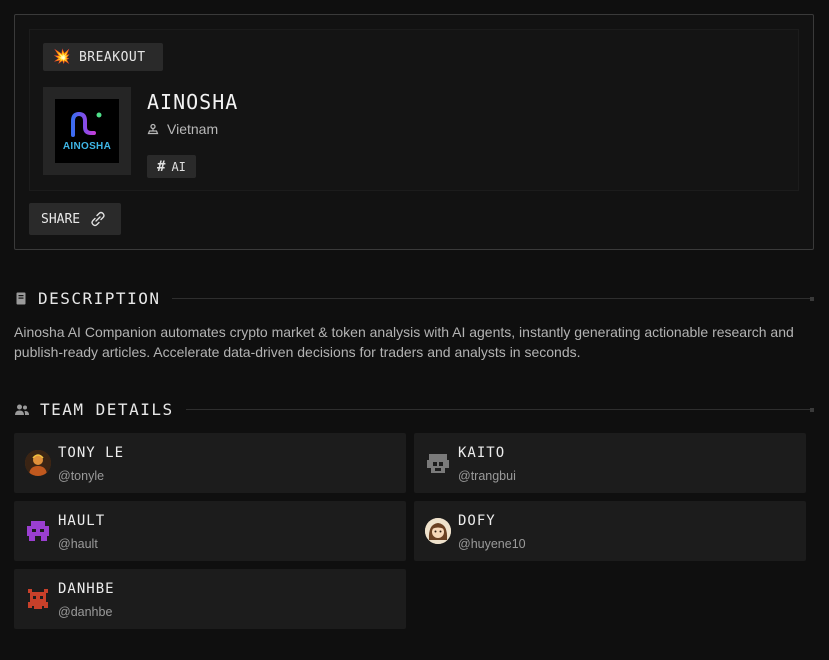 The height and width of the screenshot is (660, 829). What do you see at coordinates (87, 146) in the screenshot?
I see `logo-wordmark: AINOSHA` at bounding box center [87, 146].